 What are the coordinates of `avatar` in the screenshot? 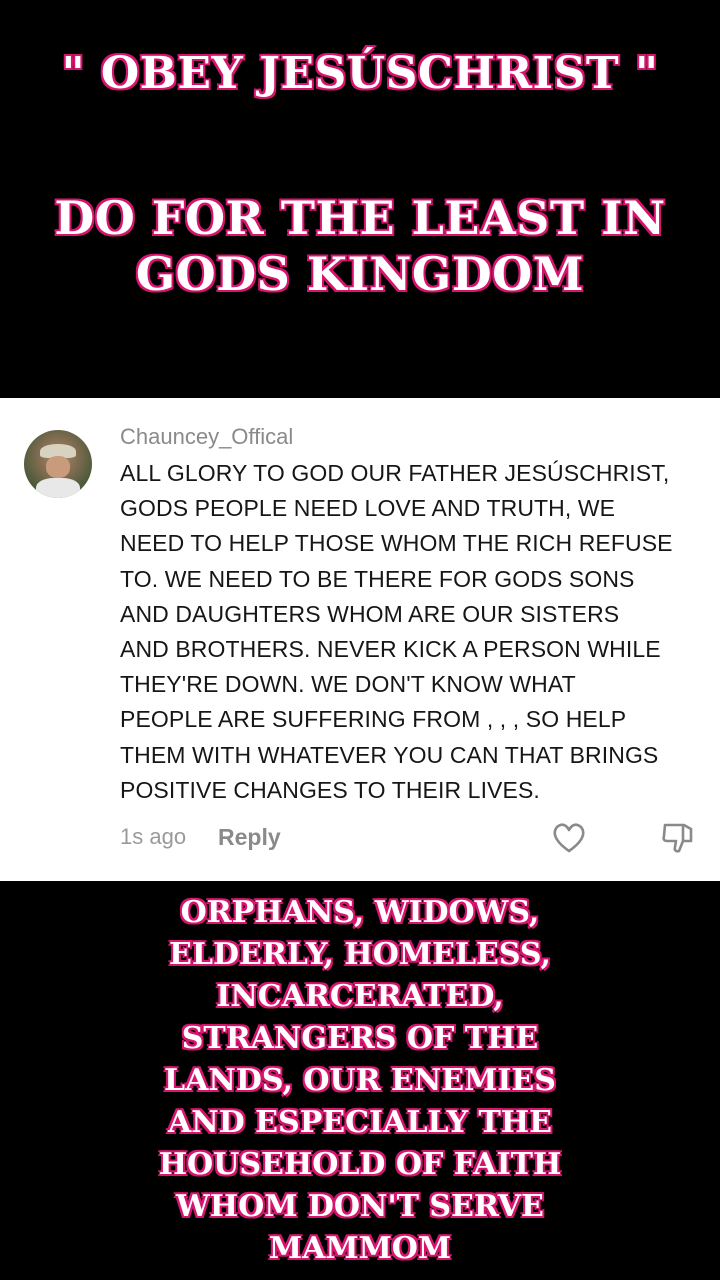 It's located at (58, 464).